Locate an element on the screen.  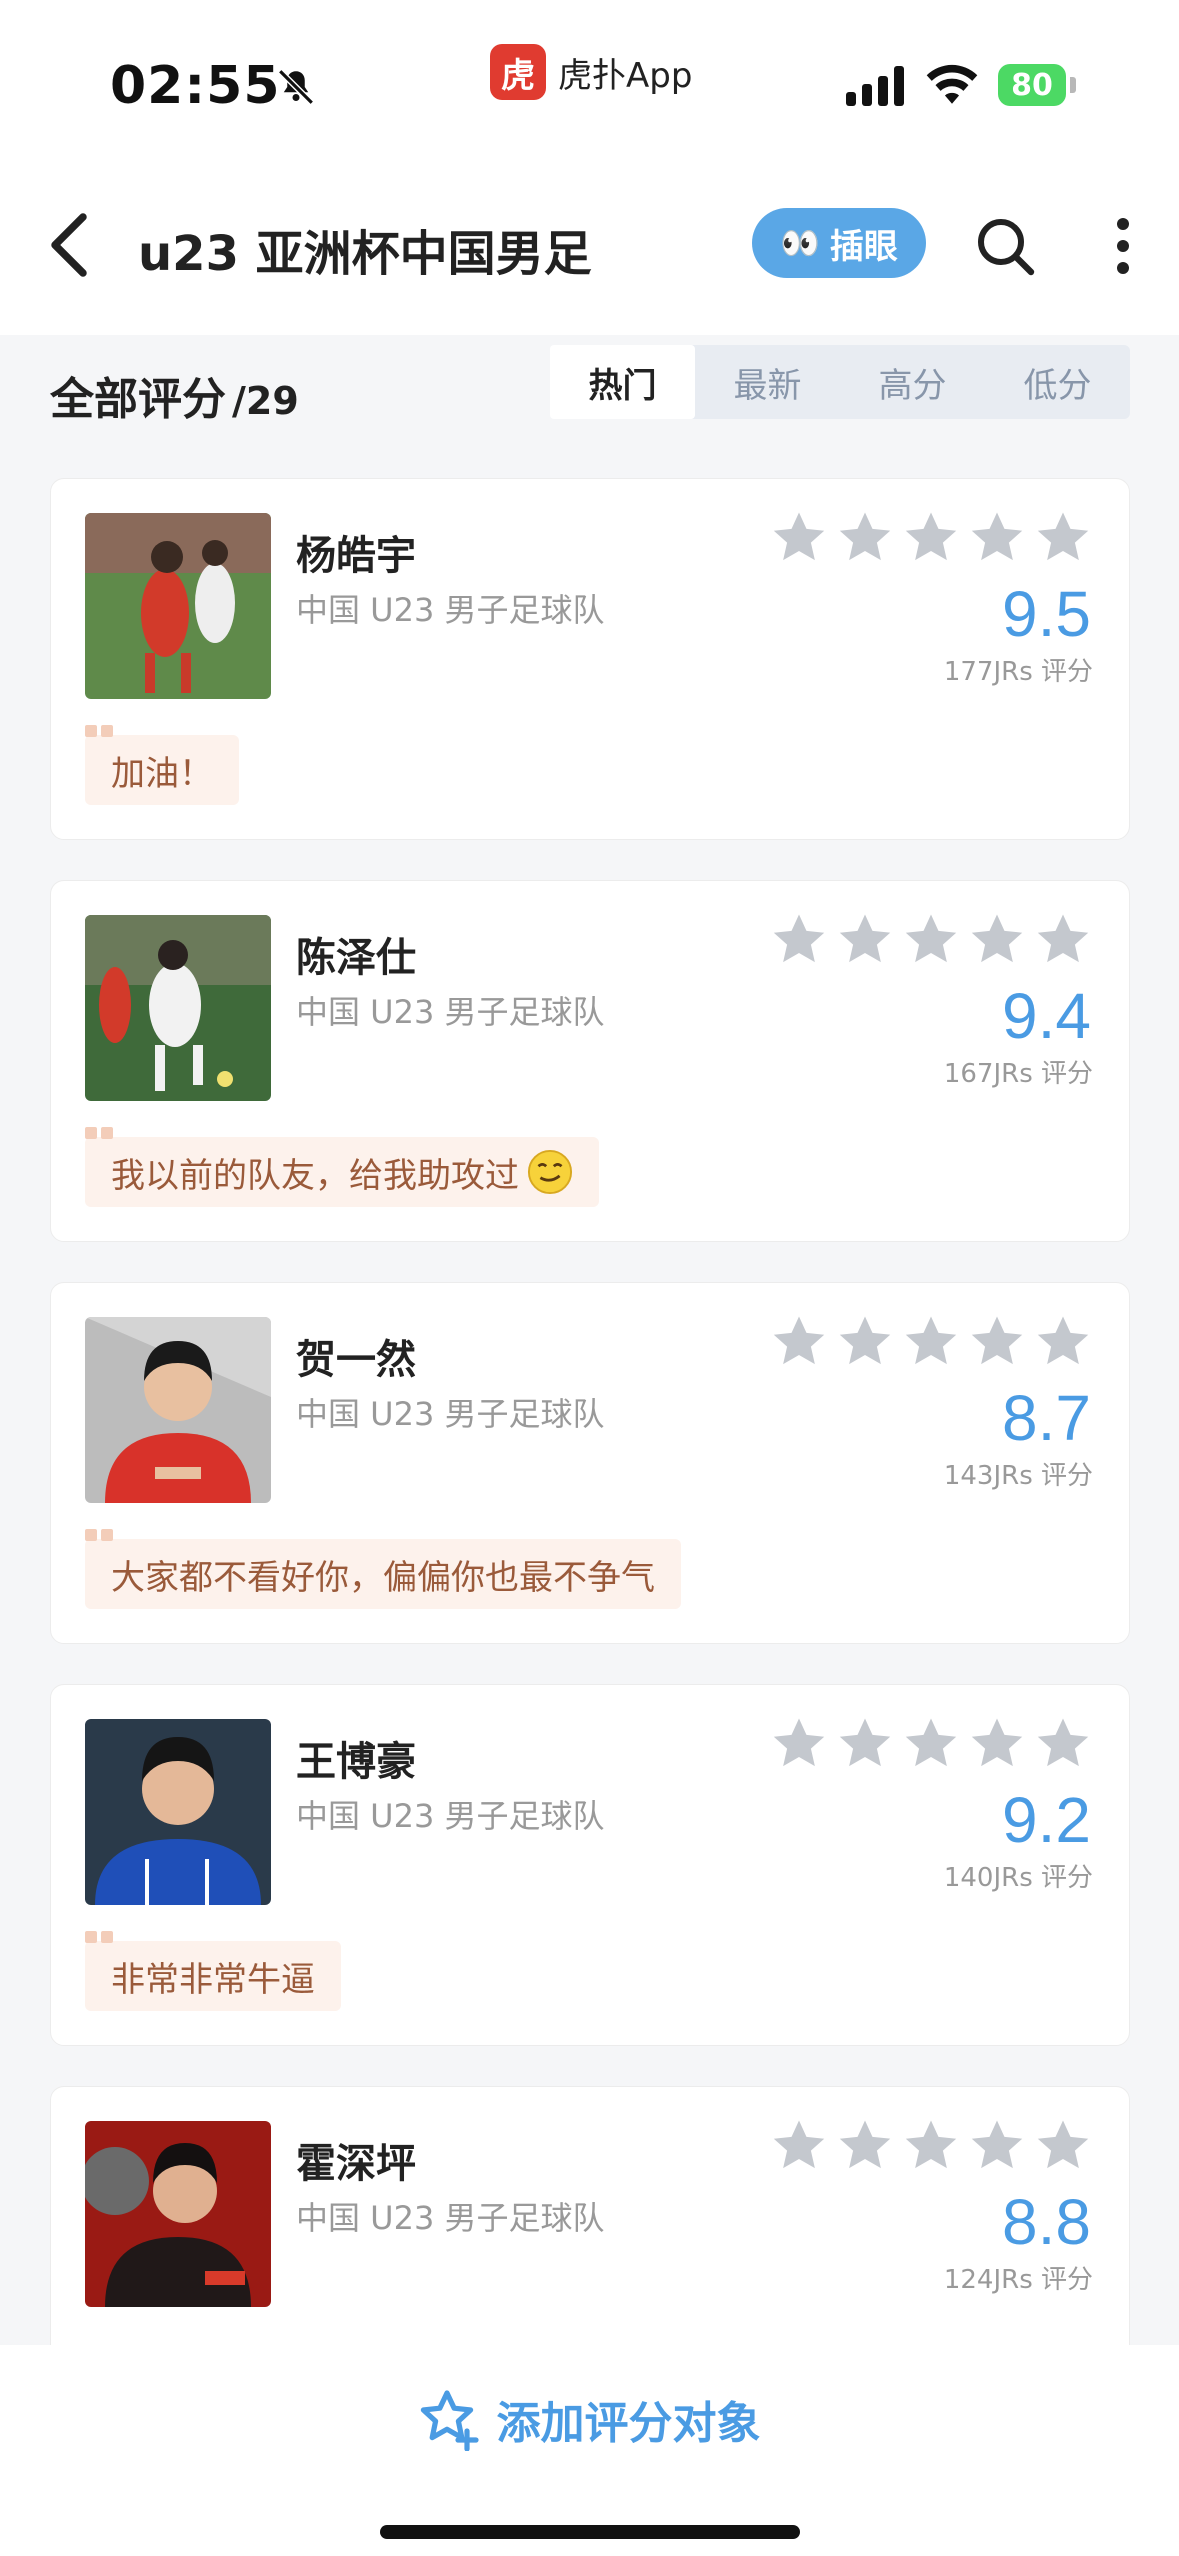
status-bar: 02:55 虎 虎扑App 80 is located at coordinates (589, 75).